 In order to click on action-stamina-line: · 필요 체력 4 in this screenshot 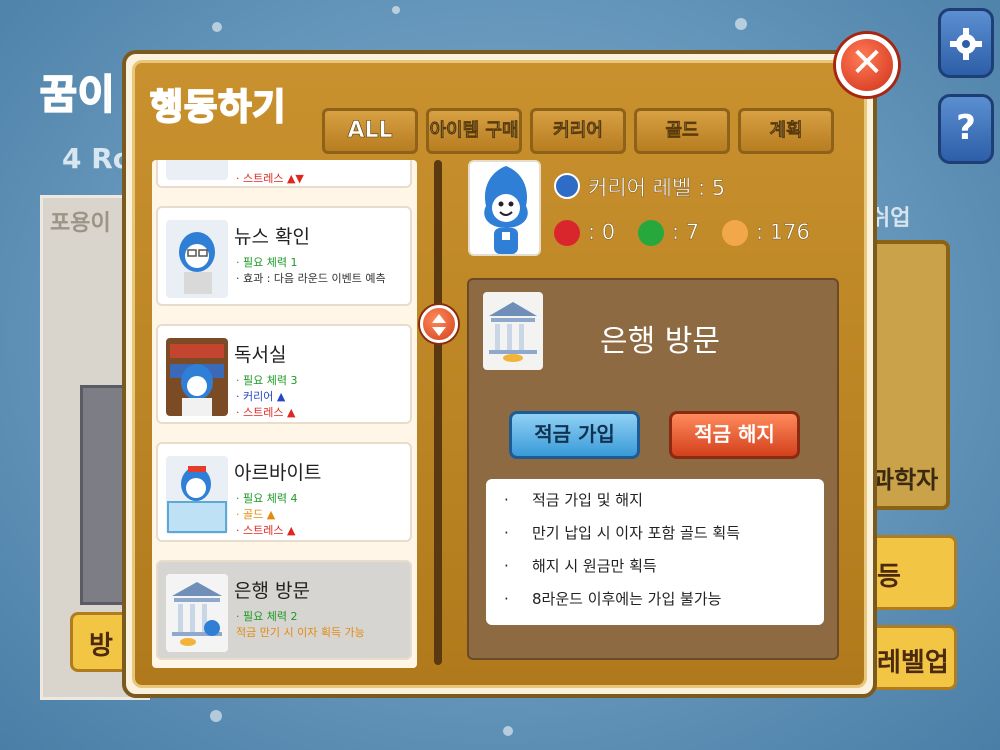, I will do `click(267, 498)`.